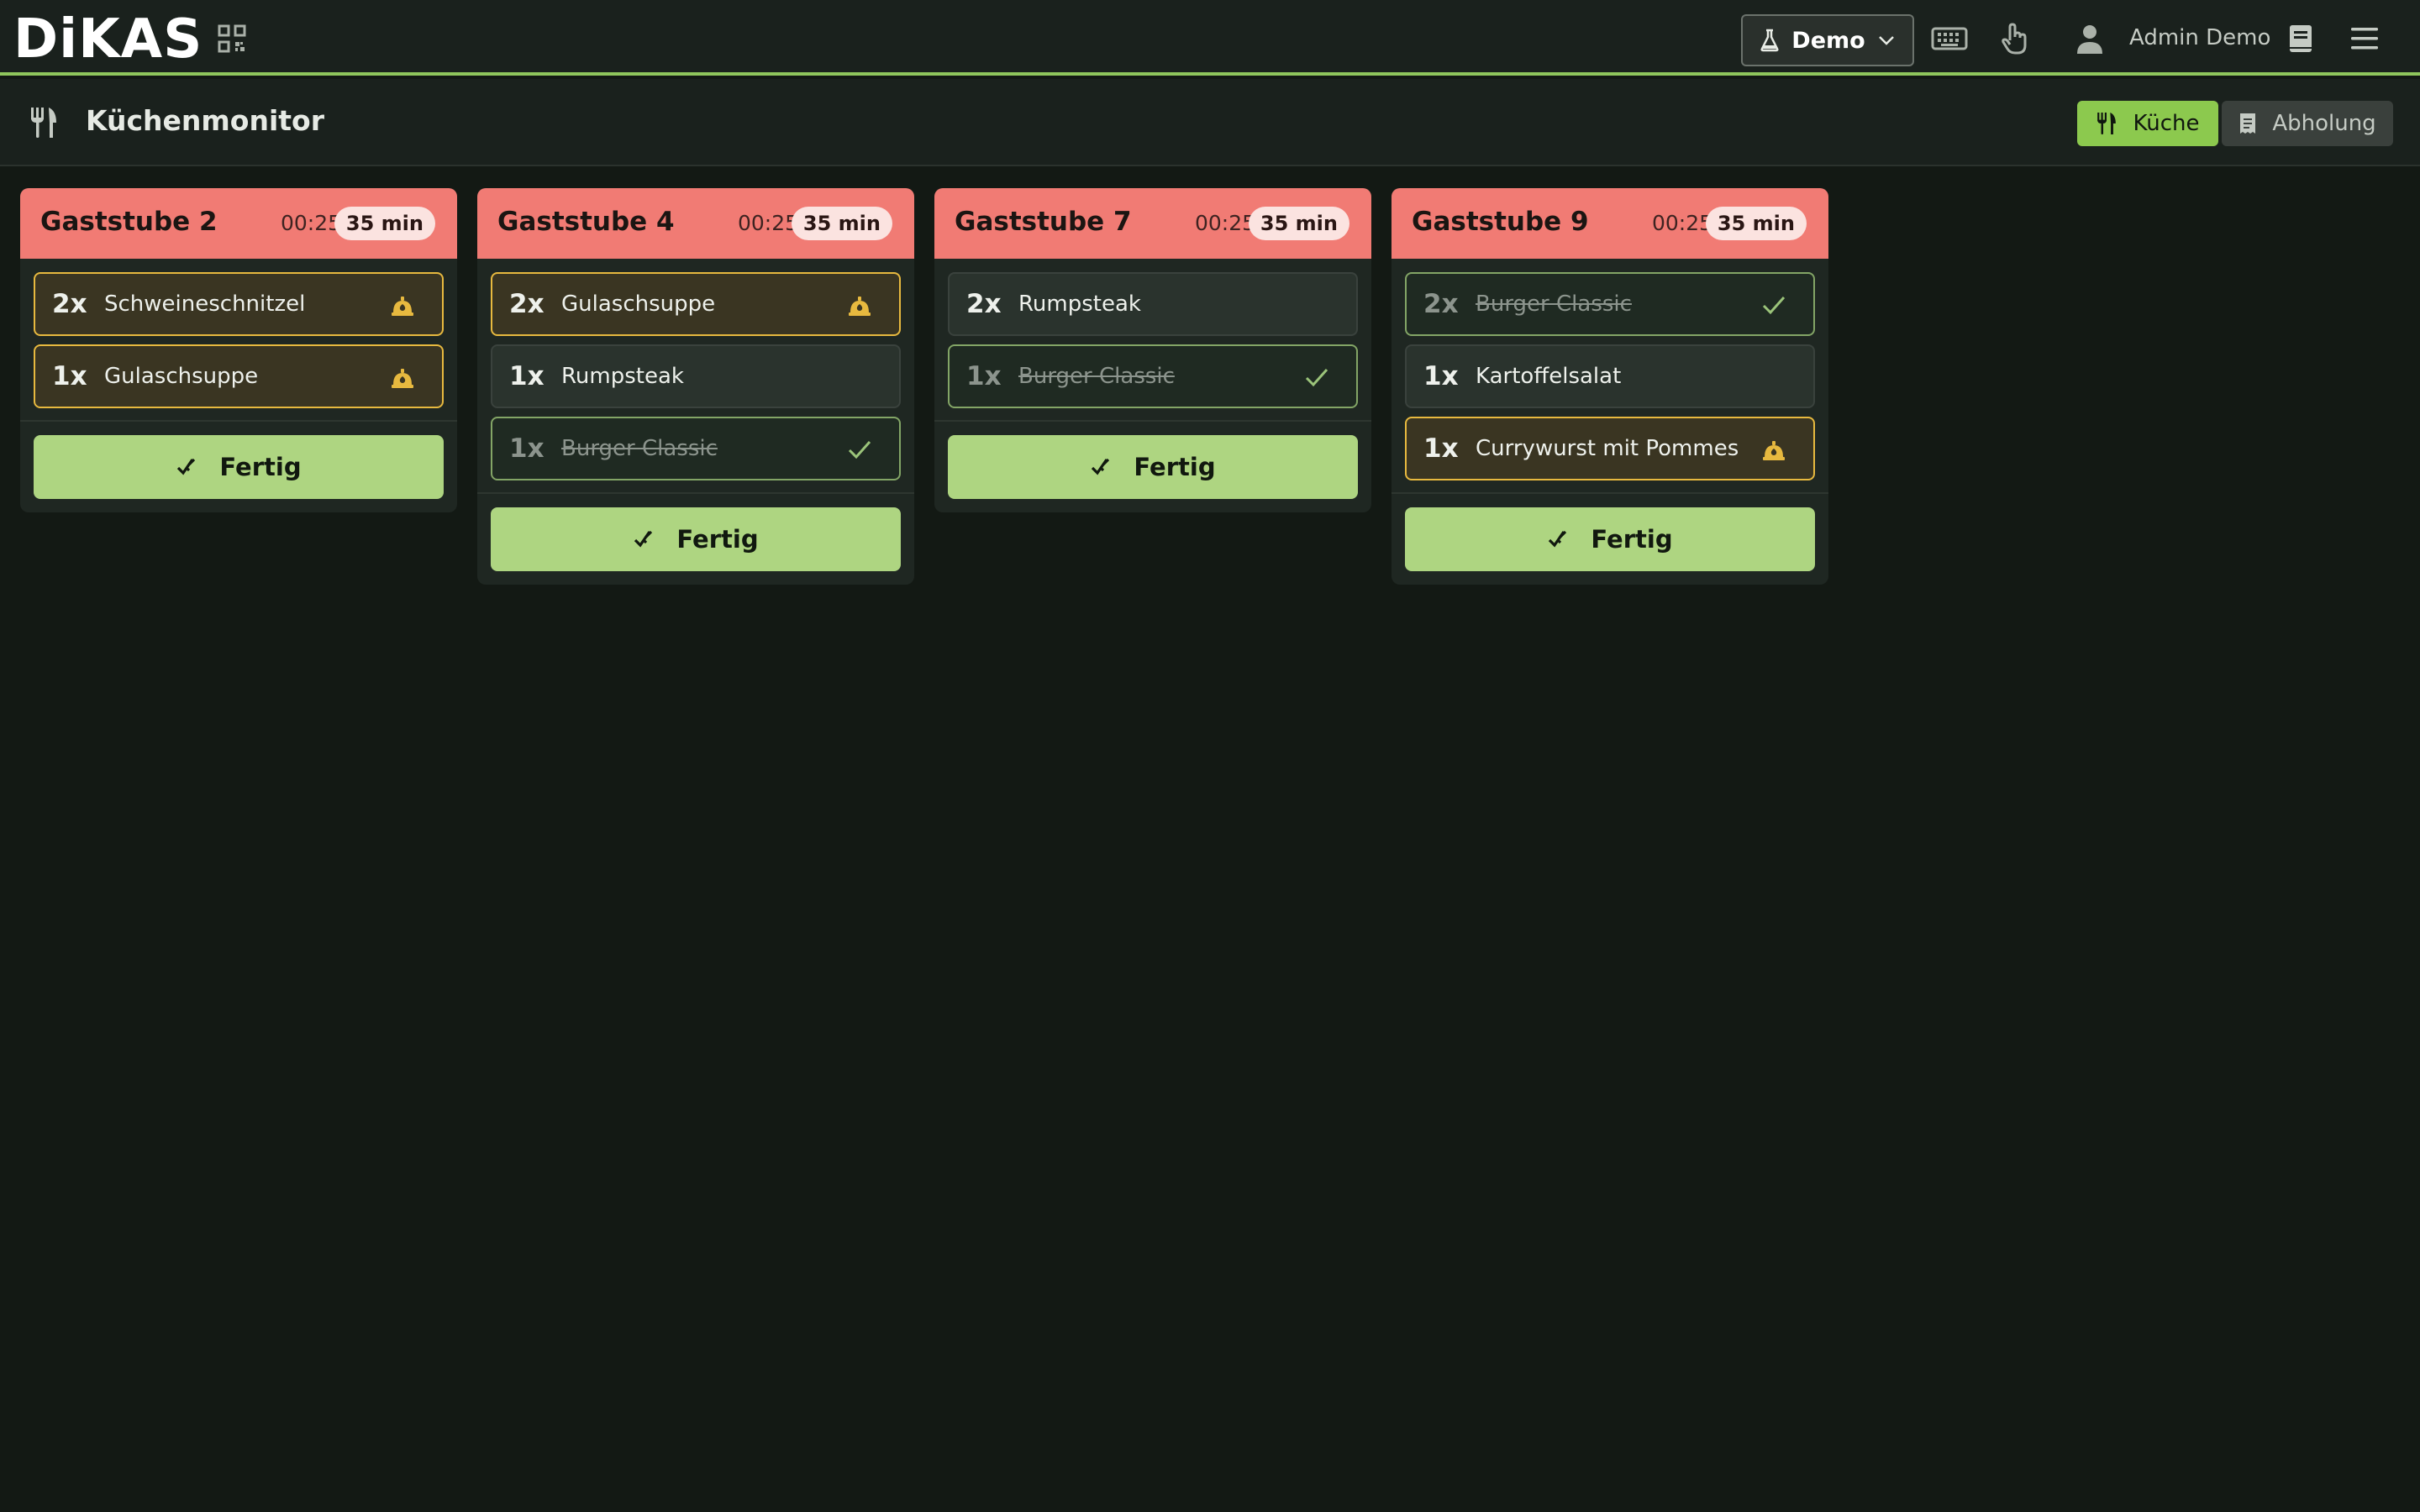 This screenshot has width=2420, height=1512. What do you see at coordinates (2200, 37) in the screenshot?
I see `user-name: Admin Demo` at bounding box center [2200, 37].